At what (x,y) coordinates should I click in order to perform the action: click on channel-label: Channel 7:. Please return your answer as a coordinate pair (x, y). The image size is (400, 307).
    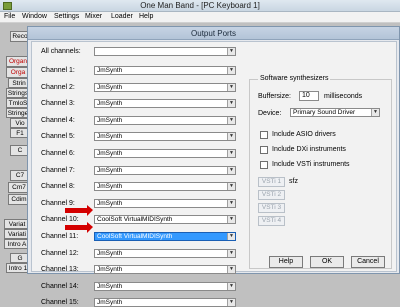
    Looking at the image, I should click on (58, 170).